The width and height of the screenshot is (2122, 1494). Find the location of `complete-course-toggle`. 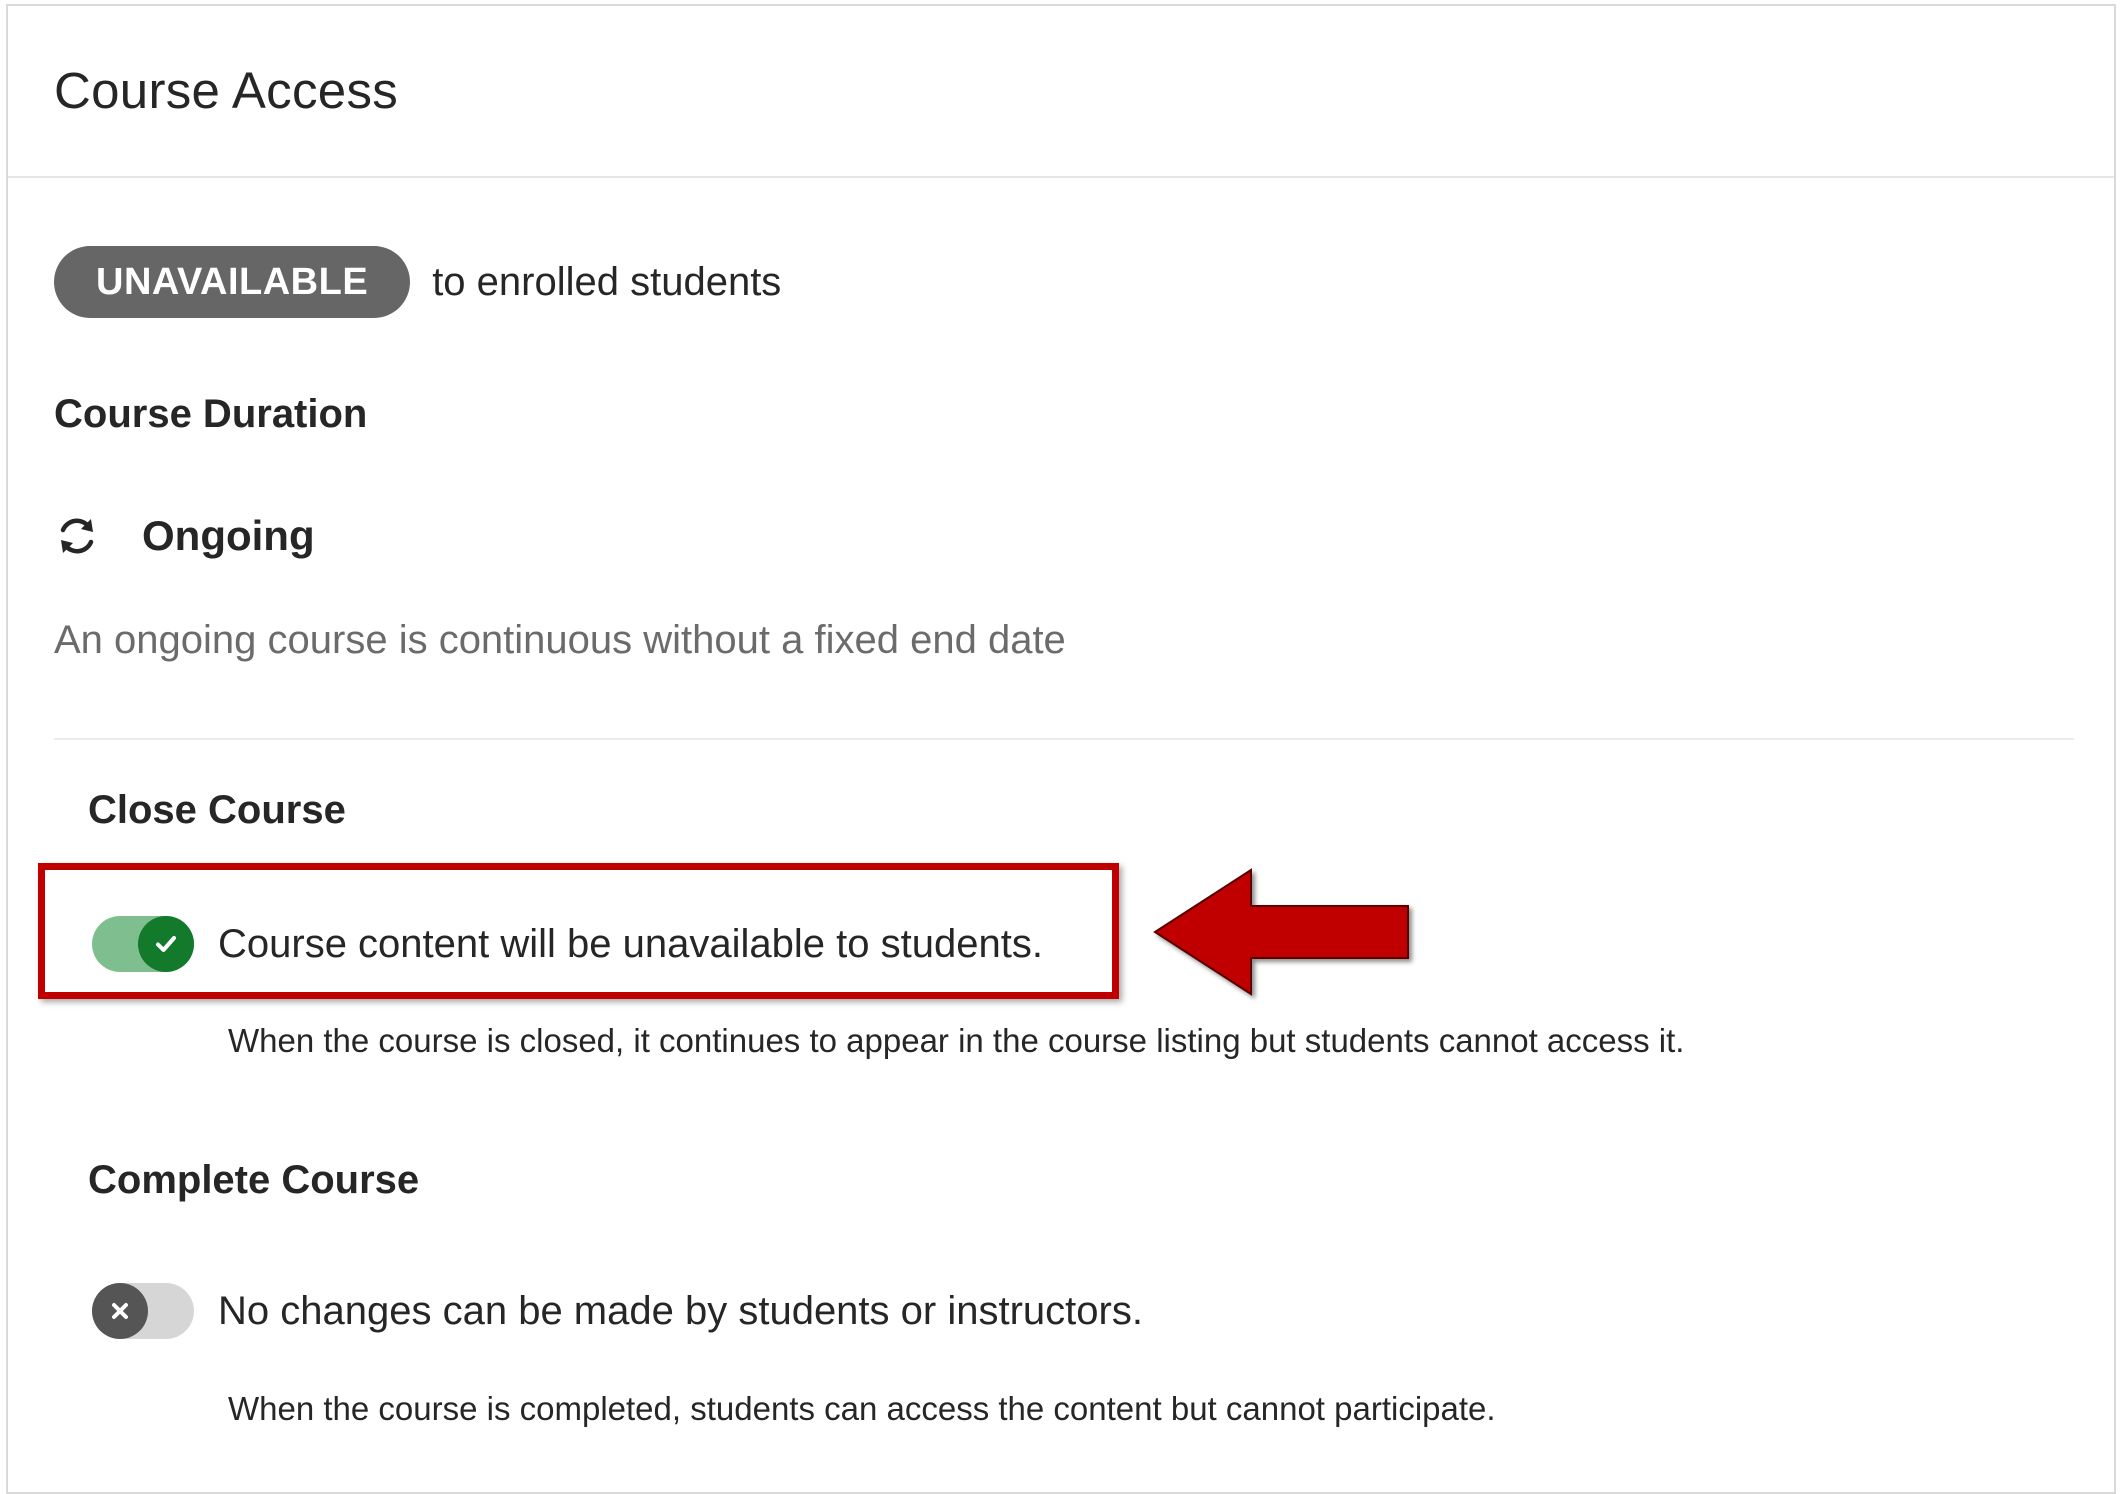

complete-course-toggle is located at coordinates (143, 1311).